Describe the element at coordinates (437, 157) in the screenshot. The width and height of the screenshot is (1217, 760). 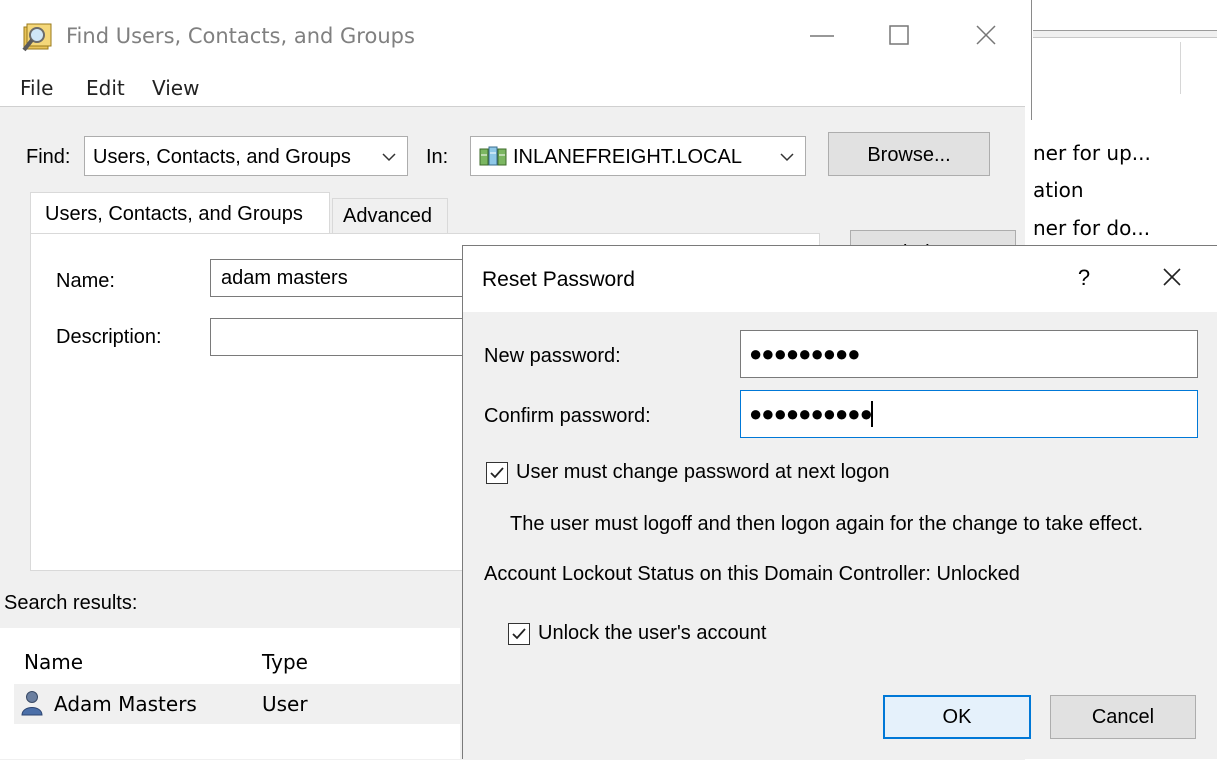
I see `in-label: In:` at that location.